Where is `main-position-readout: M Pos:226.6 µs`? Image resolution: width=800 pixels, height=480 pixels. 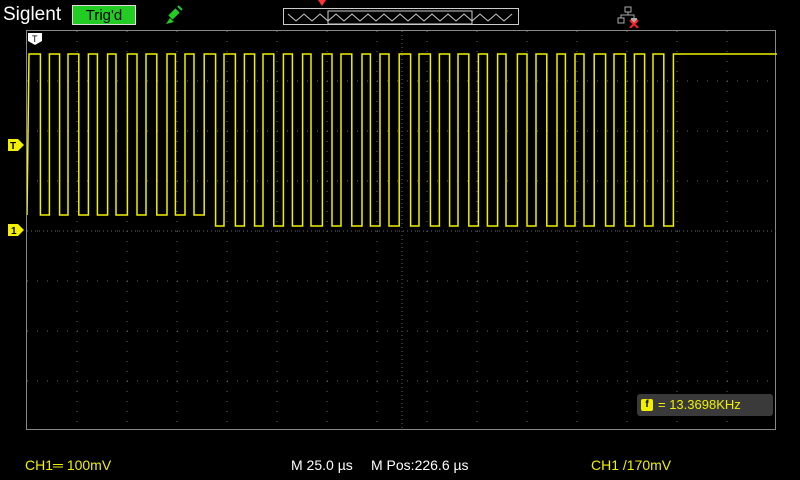
main-position-readout: M Pos:226.6 µs is located at coordinates (420, 465).